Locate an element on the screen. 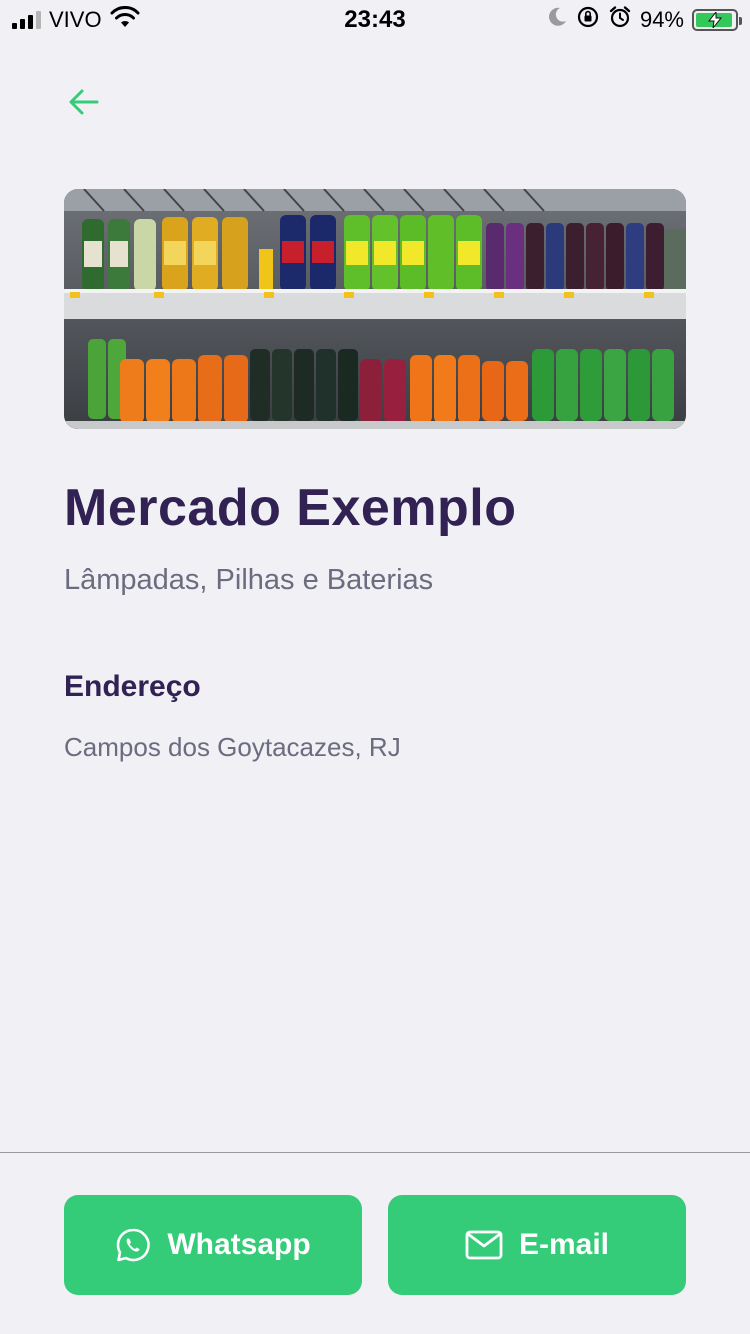 The image size is (750, 1334). point-name: Mercado Exemplo is located at coordinates (290, 508).